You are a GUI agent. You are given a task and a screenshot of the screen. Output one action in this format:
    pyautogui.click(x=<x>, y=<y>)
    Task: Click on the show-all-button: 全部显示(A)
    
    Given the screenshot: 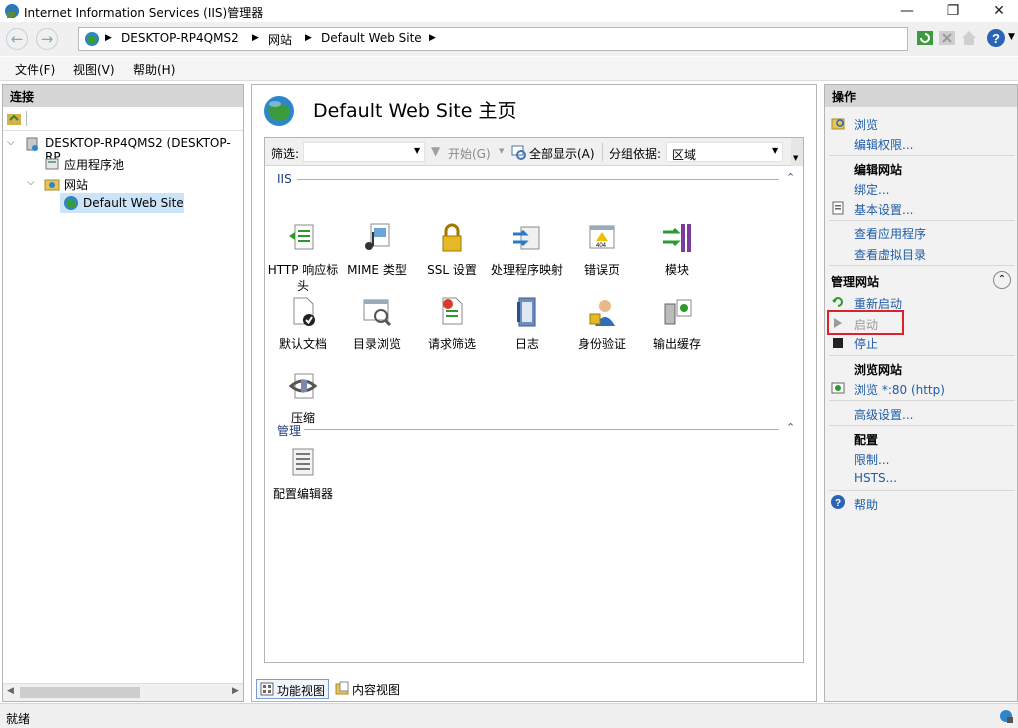 What is the action you would take?
    pyautogui.click(x=562, y=153)
    